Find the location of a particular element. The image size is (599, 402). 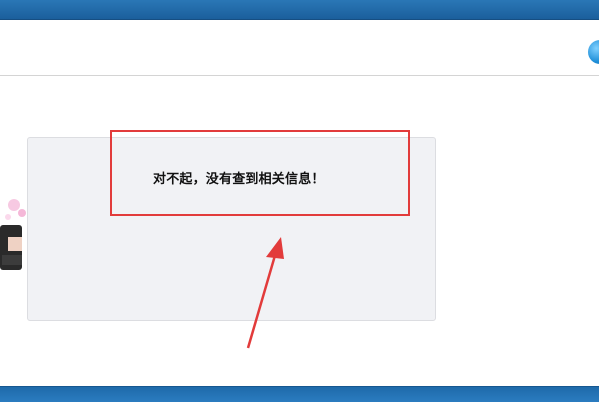

top-bar is located at coordinates (299, 10).